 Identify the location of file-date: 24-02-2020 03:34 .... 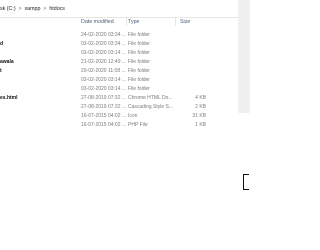
(104, 34).